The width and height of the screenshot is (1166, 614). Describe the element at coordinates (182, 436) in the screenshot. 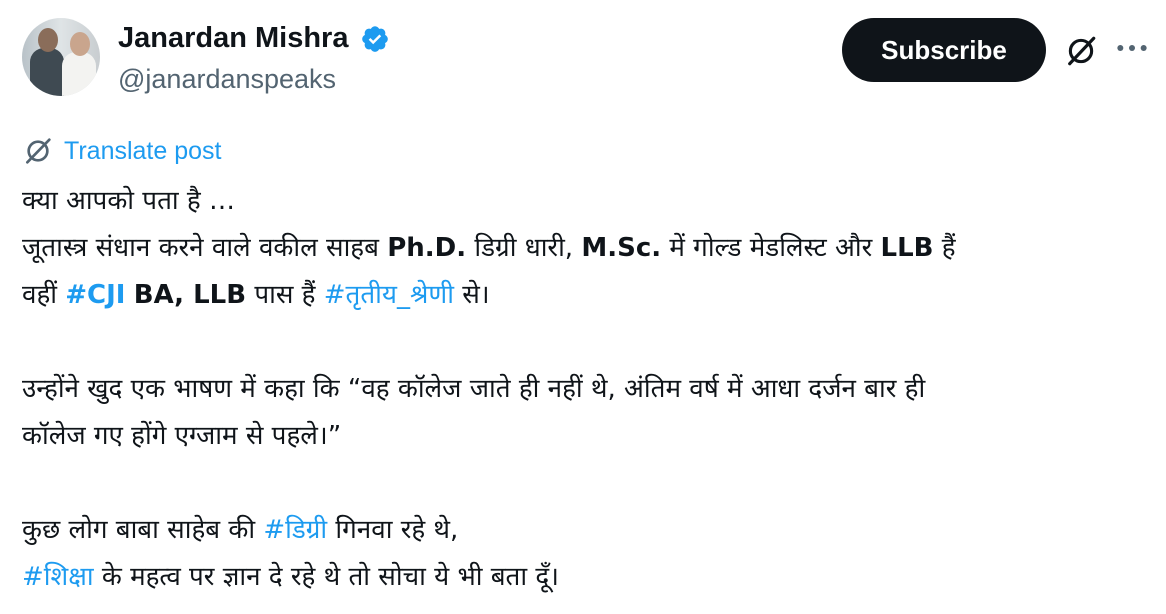

I see `post-text-span: कॉलेज गए होंगे एग्जाम से पहले।”` at that location.